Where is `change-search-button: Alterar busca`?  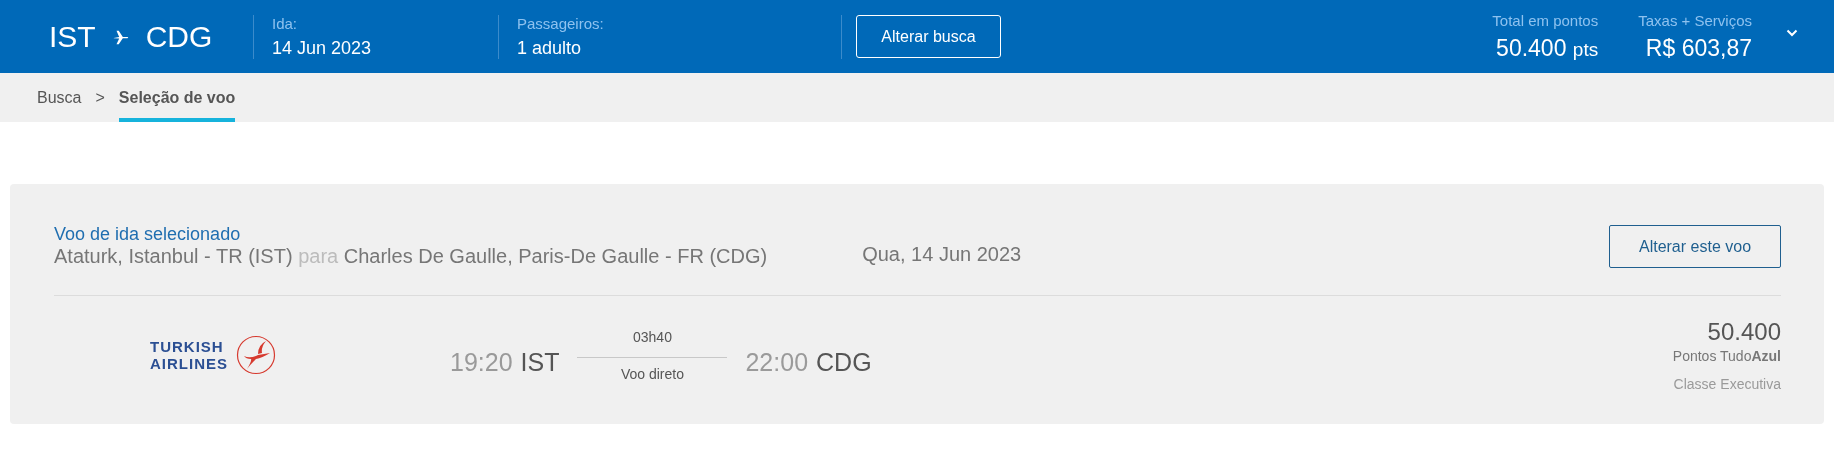 change-search-button: Alterar busca is located at coordinates (928, 36).